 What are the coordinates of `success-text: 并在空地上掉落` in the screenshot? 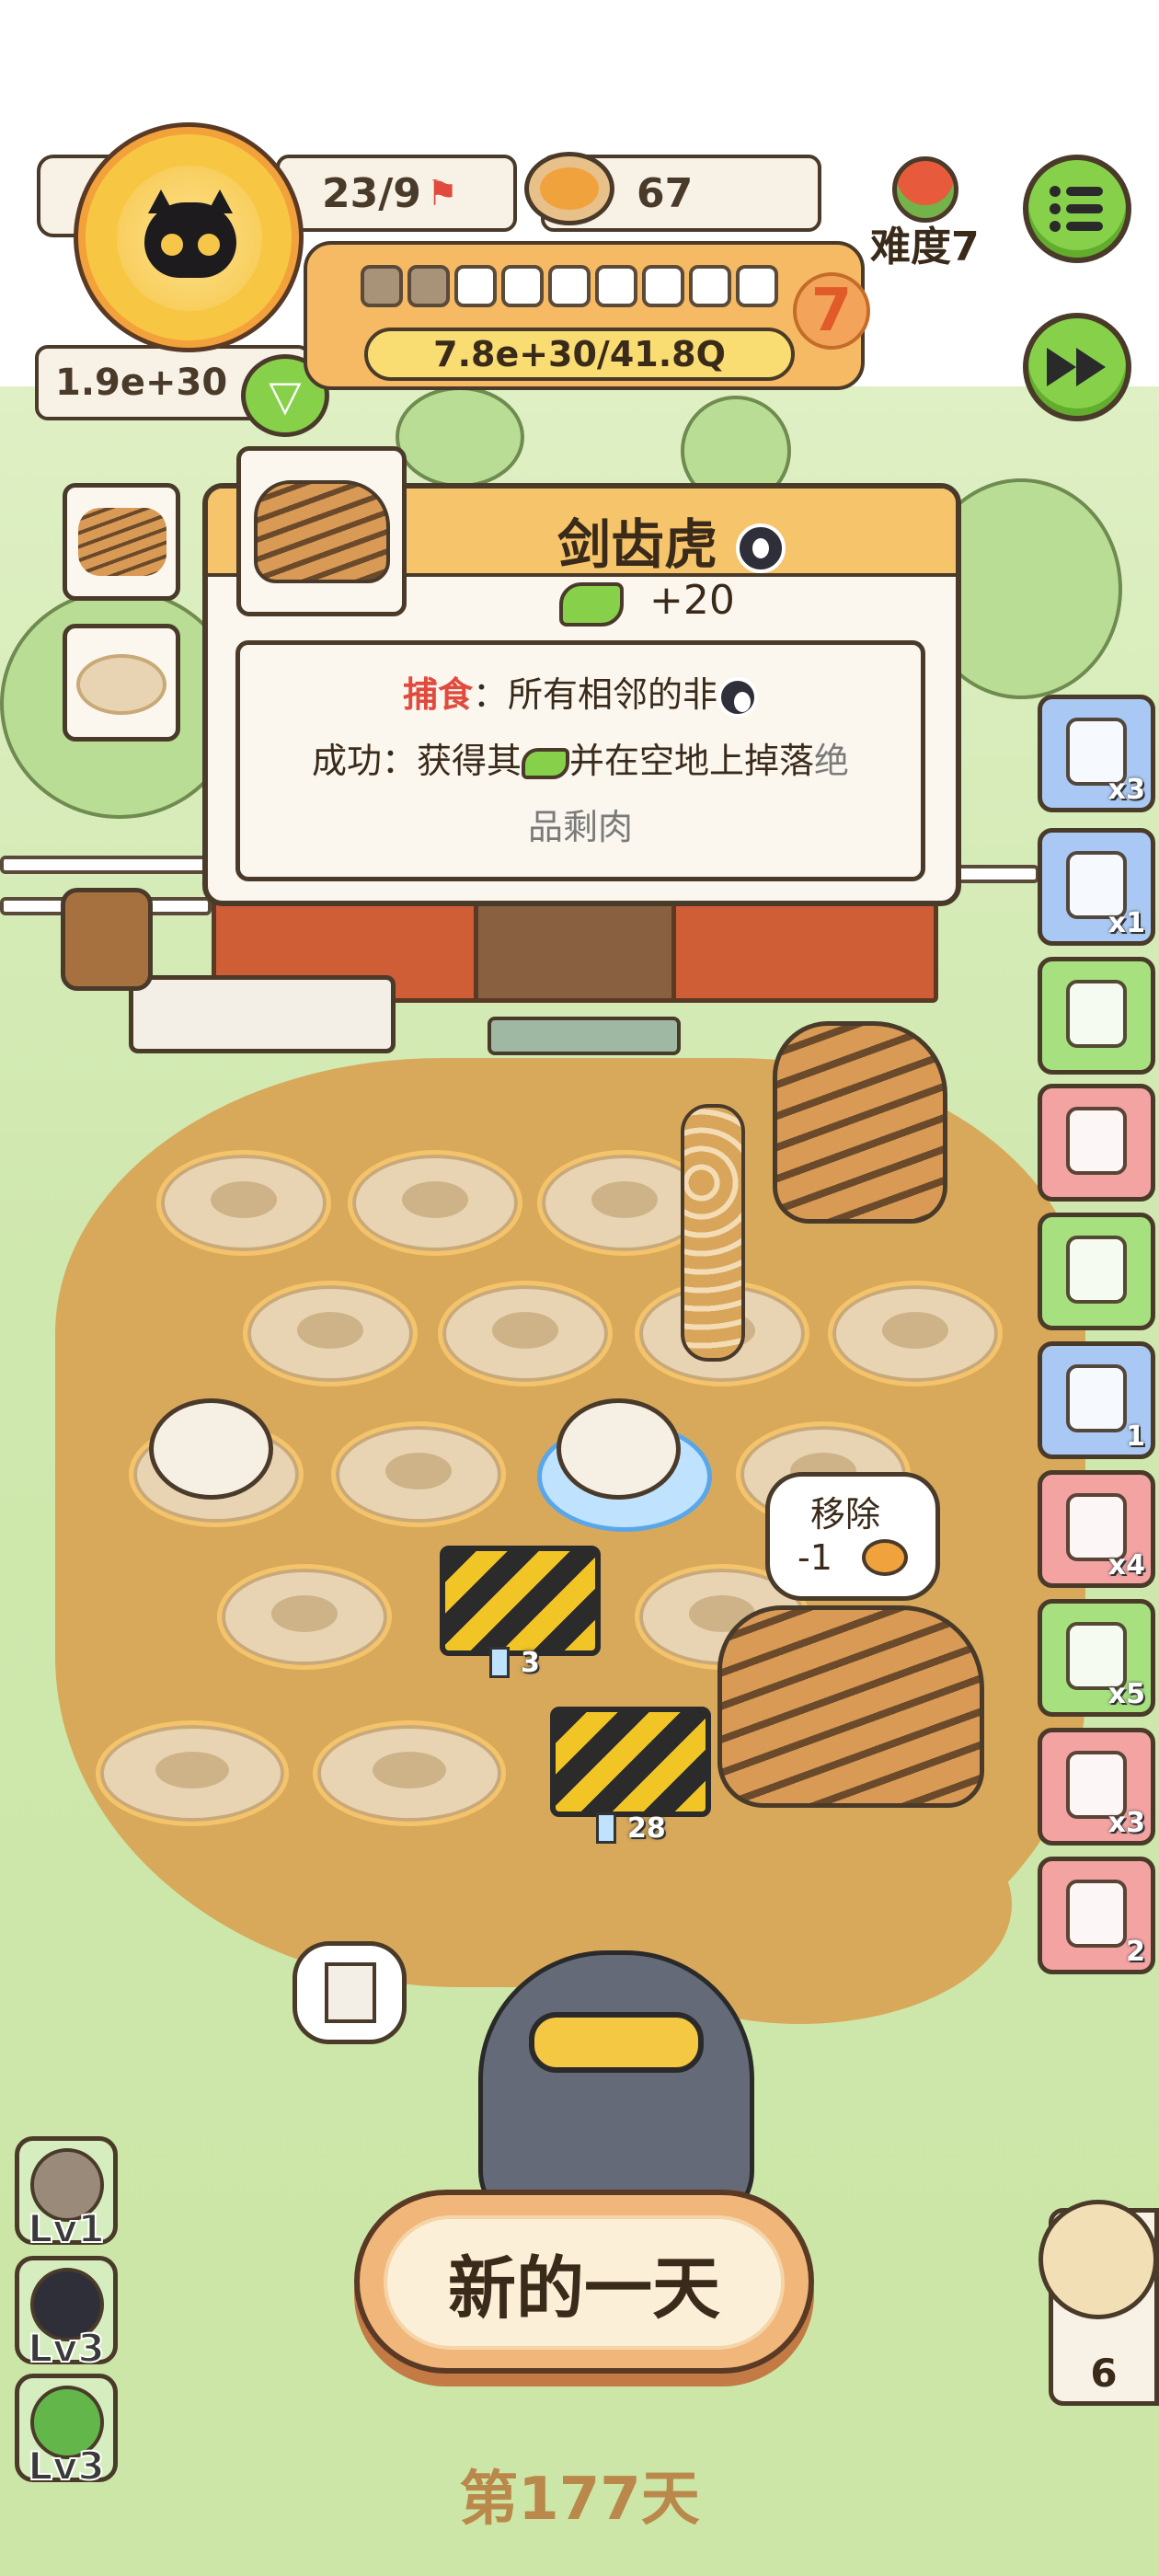 It's located at (691, 761).